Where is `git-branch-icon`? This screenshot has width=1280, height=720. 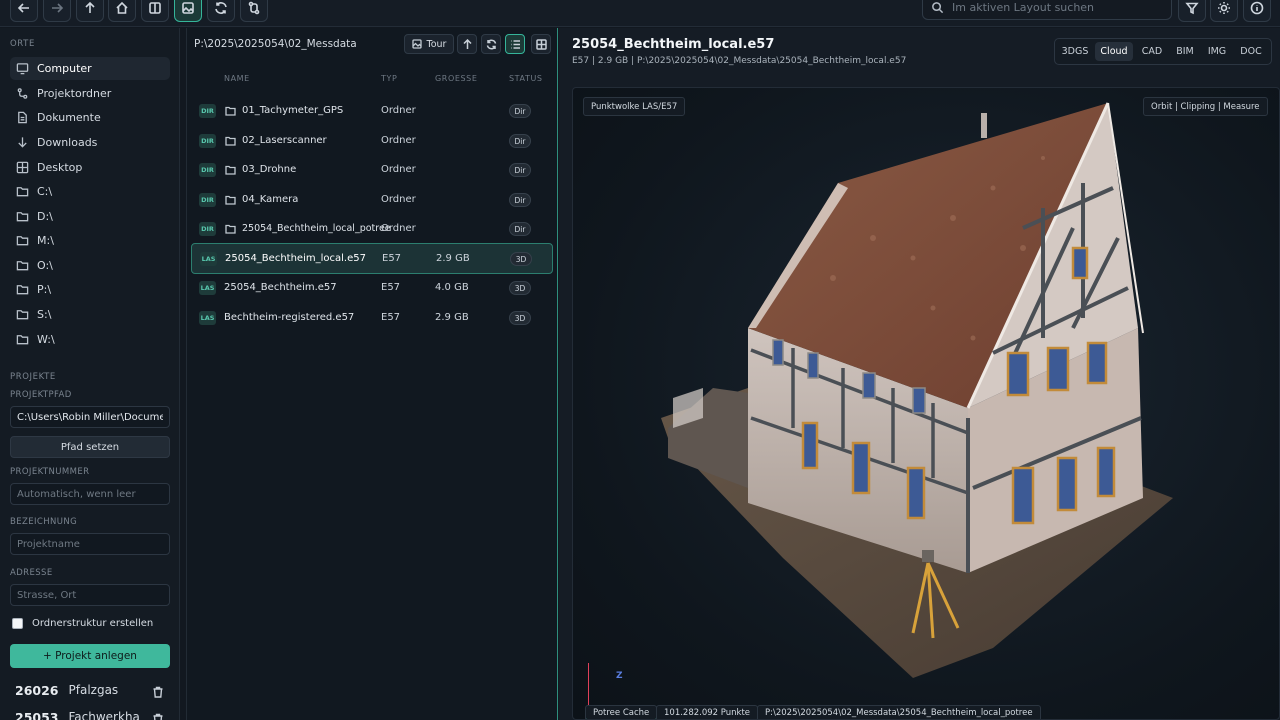
git-branch-icon is located at coordinates (254, 8).